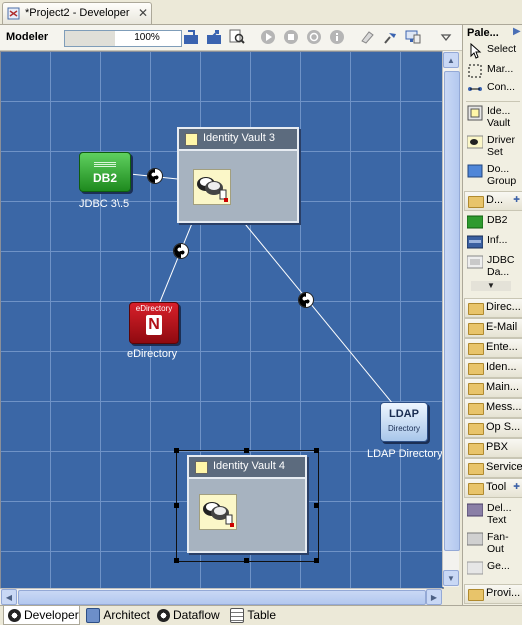 Image resolution: width=522 pixels, height=625 pixels. Describe the element at coordinates (493, 117) in the screenshot. I see `palette-item-identity-vault: Ide... Vault` at that location.